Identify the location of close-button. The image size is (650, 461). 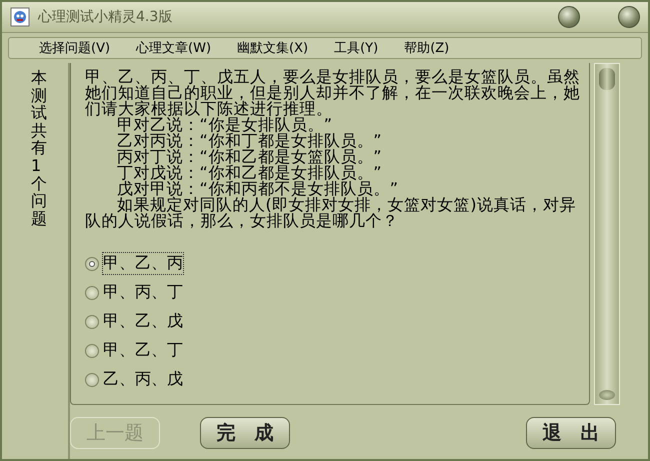
(629, 17).